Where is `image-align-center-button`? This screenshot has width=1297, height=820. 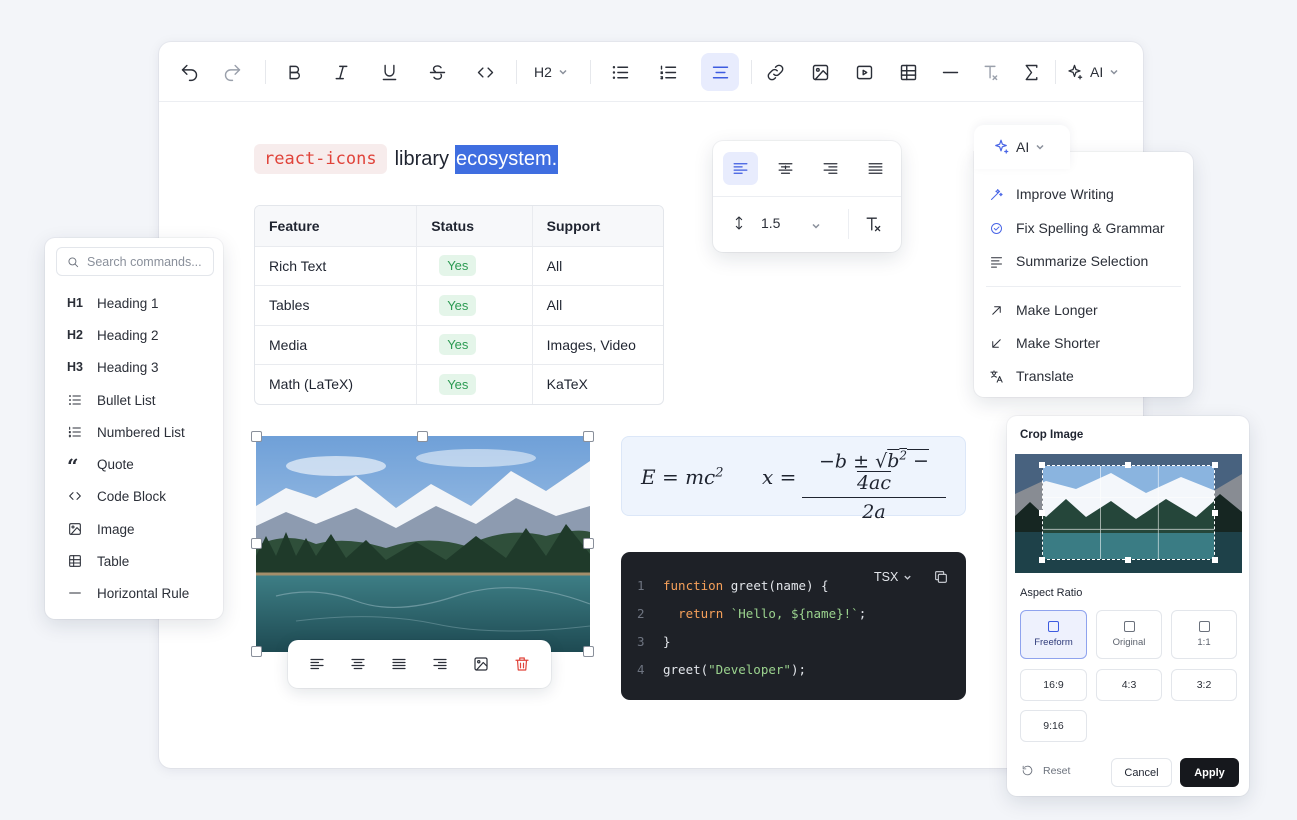
image-align-center-button is located at coordinates (358, 664).